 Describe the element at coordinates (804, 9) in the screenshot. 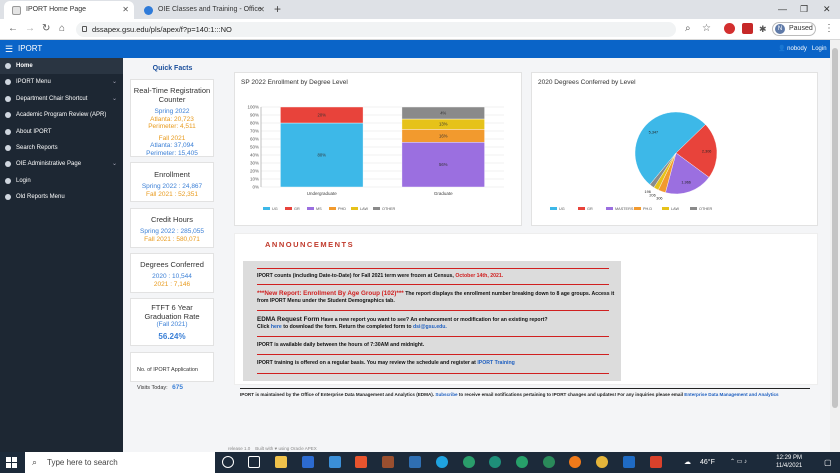

I see `maximize-button: ❐` at that location.